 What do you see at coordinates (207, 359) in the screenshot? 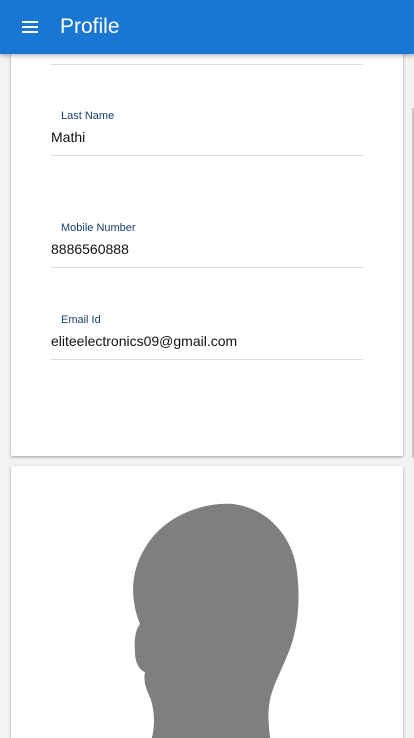
I see `email-id-underline` at bounding box center [207, 359].